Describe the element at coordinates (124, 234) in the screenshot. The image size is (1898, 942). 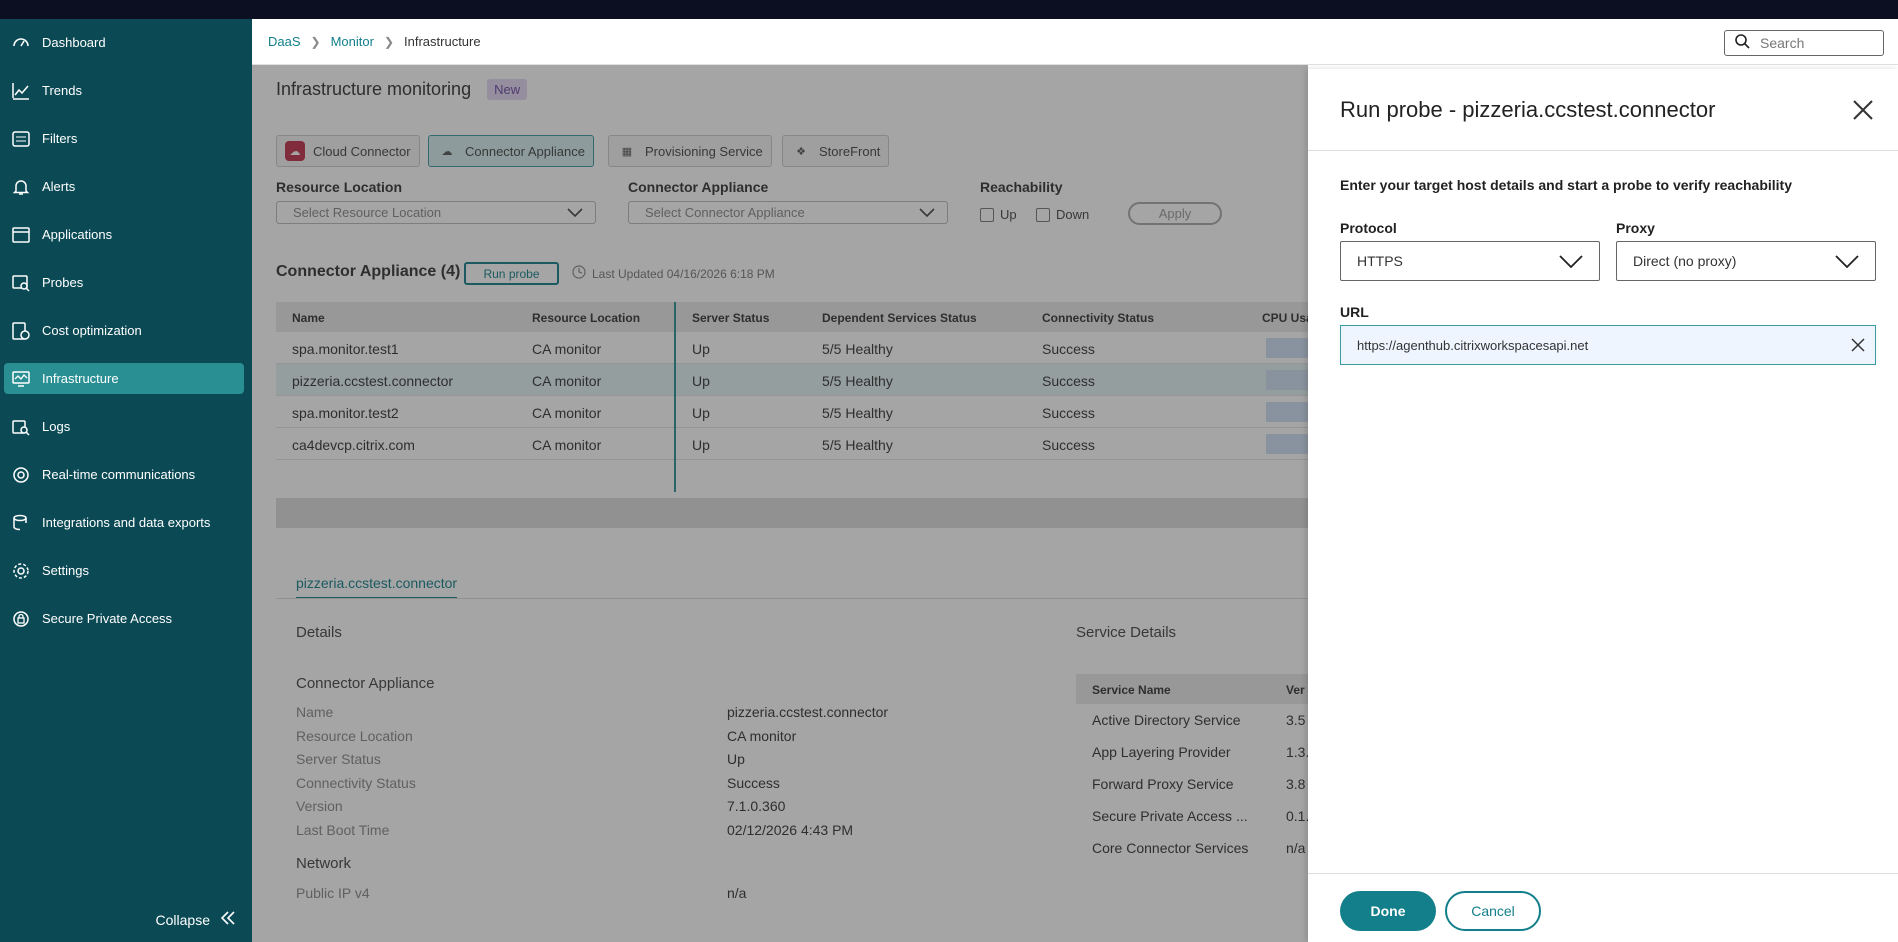
I see `sidebar-item-applications: Applications` at that location.